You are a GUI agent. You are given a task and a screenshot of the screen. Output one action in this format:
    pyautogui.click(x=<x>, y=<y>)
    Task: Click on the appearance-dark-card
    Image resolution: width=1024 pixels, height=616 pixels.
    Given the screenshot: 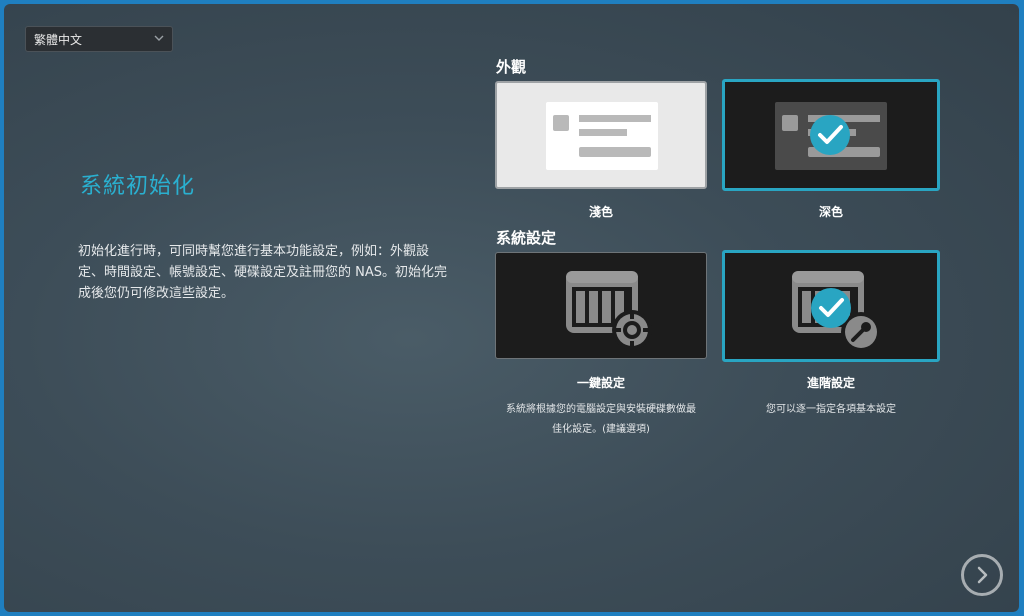 What is the action you would take?
    pyautogui.click(x=831, y=135)
    